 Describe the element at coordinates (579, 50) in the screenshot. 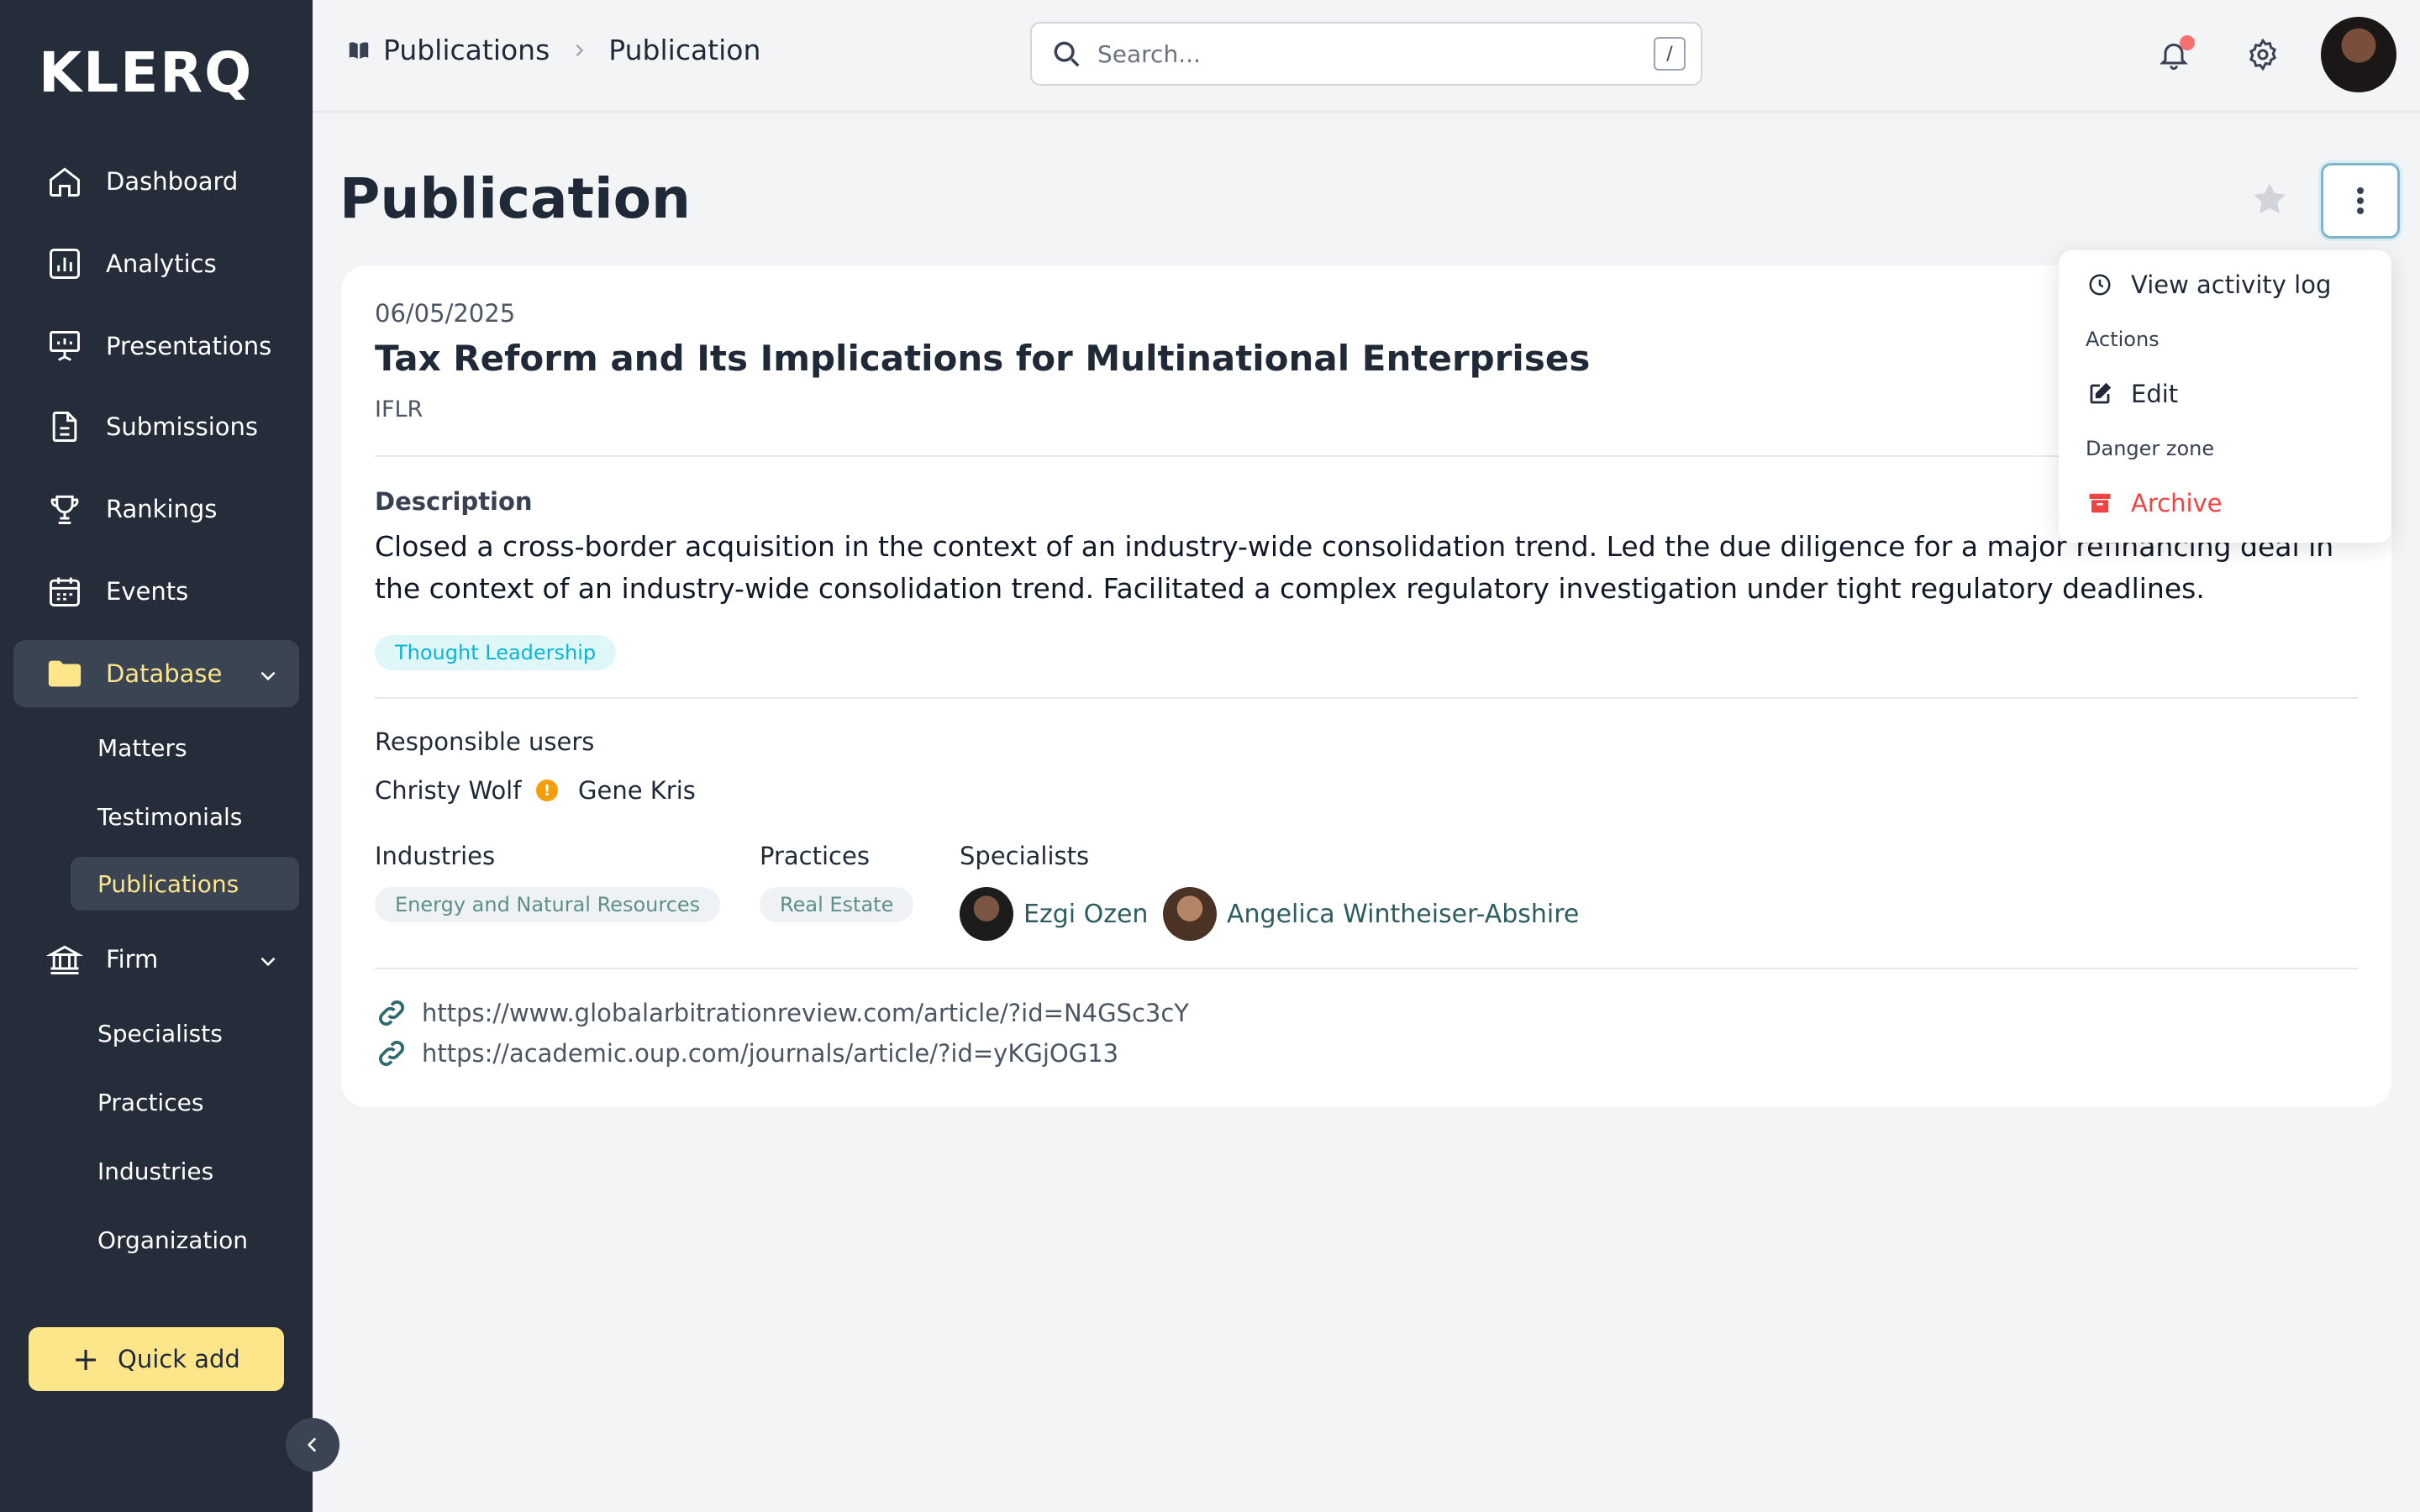

I see `chevron-right-icon` at that location.